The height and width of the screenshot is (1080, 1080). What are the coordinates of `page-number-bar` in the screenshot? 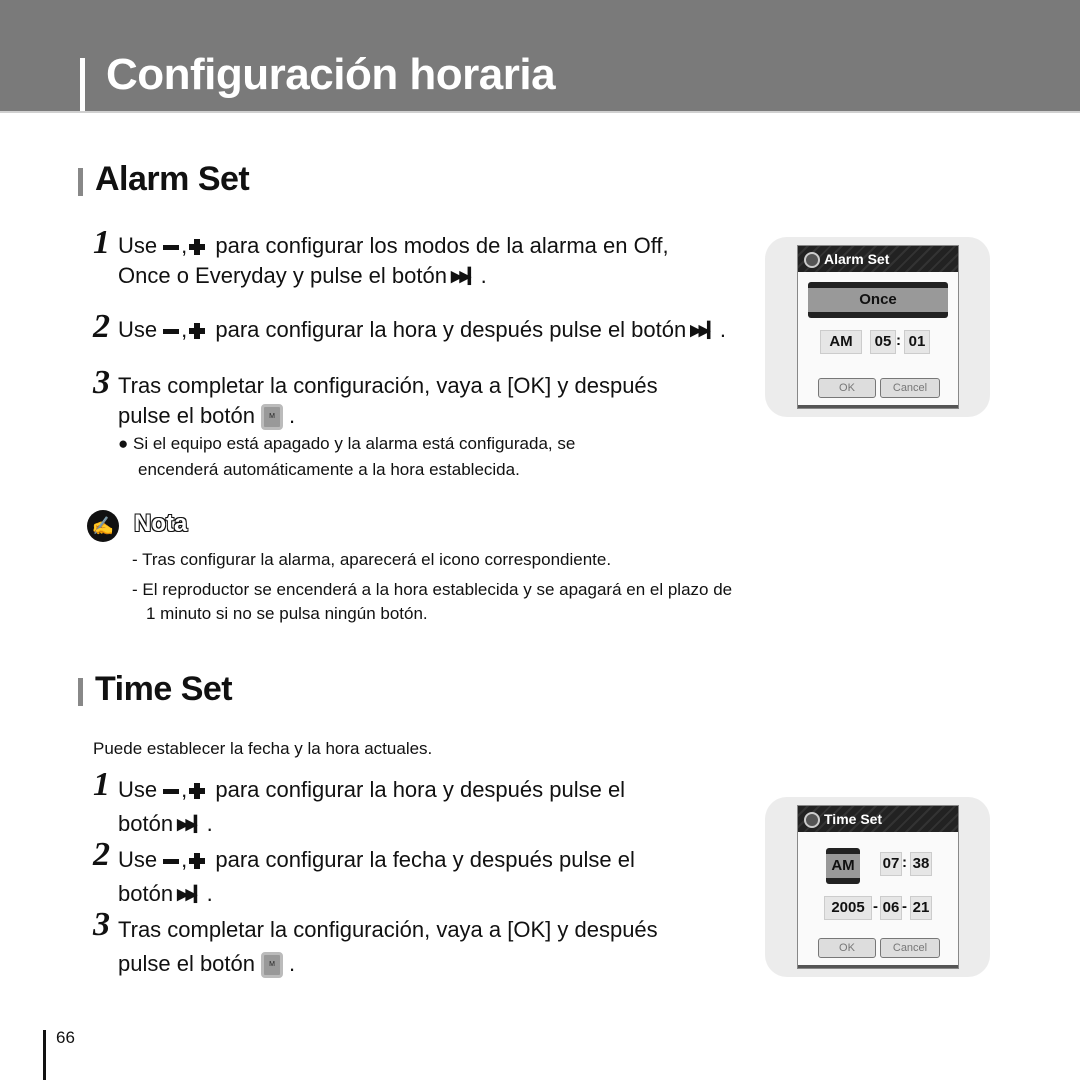 It's located at (44, 1055).